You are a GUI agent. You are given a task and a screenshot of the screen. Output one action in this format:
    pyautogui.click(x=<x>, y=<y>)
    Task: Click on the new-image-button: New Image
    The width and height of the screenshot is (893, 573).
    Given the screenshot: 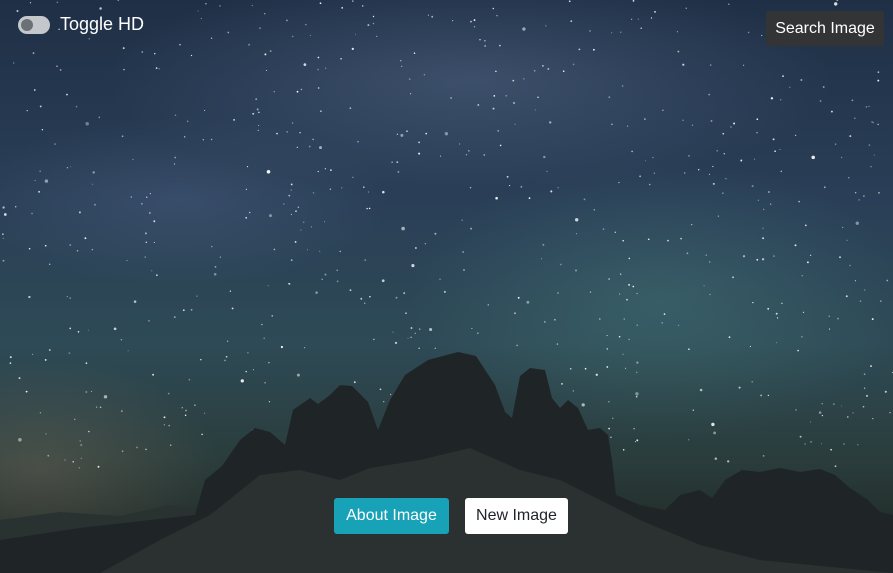 What is the action you would take?
    pyautogui.click(x=516, y=516)
    